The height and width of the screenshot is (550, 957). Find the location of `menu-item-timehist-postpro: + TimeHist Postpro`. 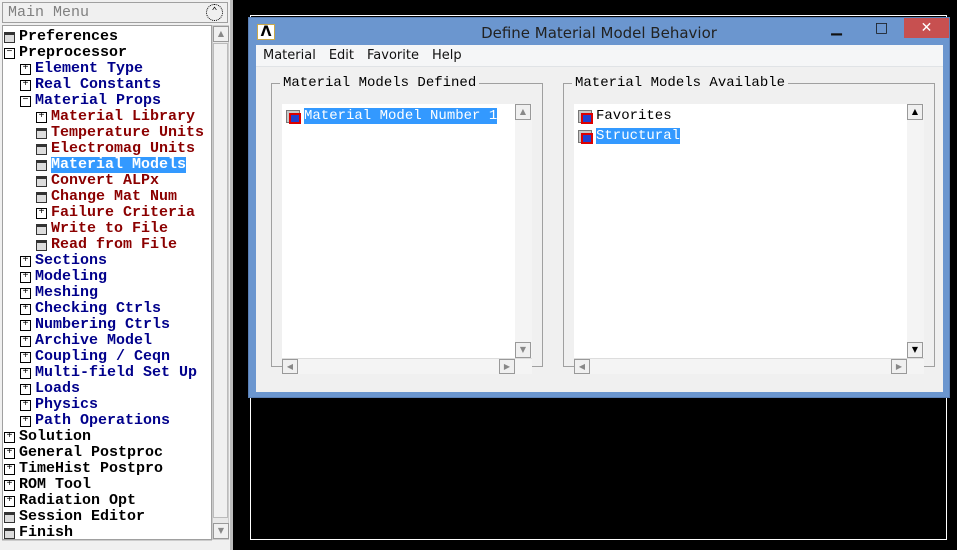

menu-item-timehist-postpro: + TimeHist Postpro is located at coordinates (83, 469).